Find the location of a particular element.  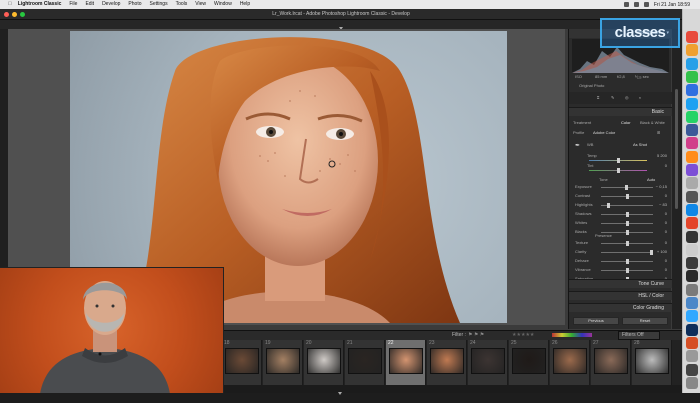

menu-edit: Edit is located at coordinates (89, 4).